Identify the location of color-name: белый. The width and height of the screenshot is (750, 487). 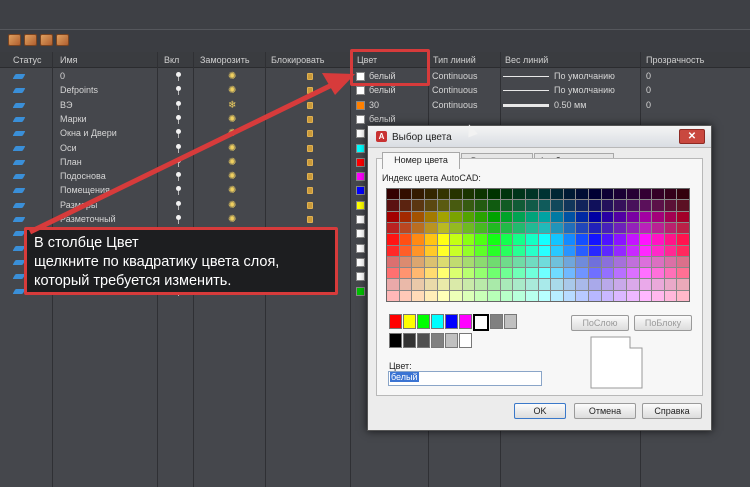
(382, 90).